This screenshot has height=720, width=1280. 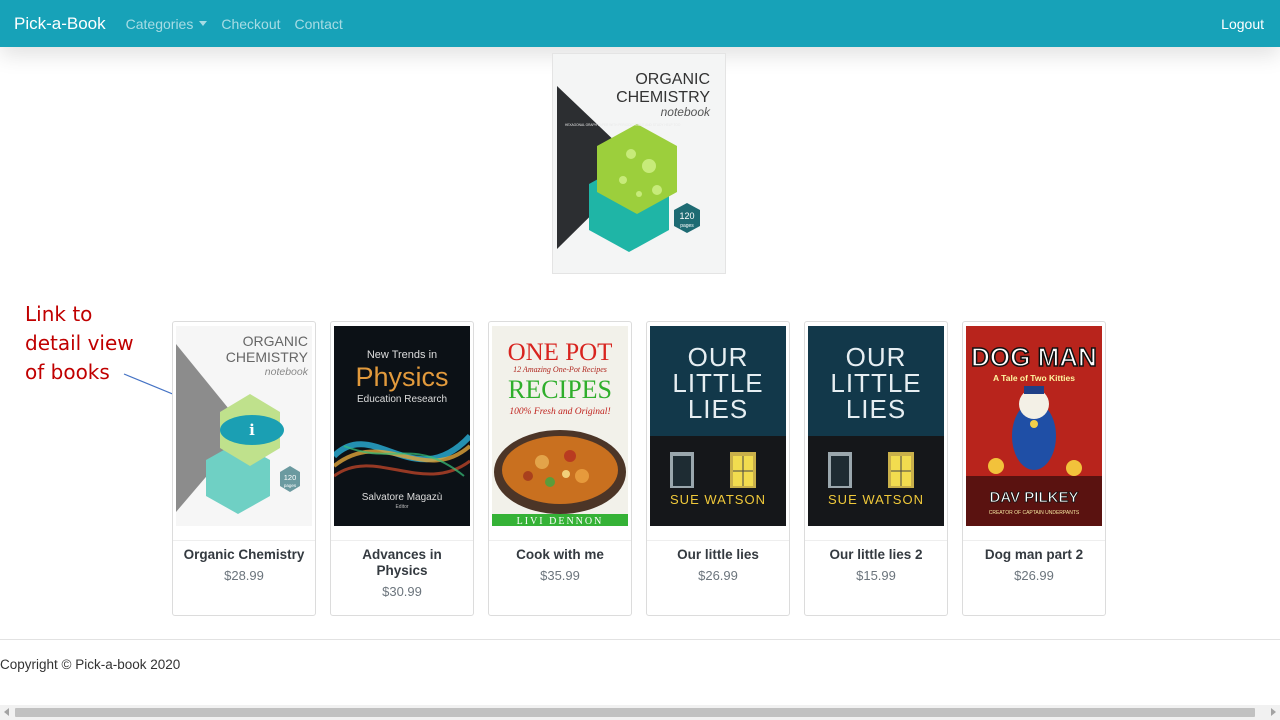 What do you see at coordinates (290, 485) in the screenshot?
I see `svg-text: pages` at bounding box center [290, 485].